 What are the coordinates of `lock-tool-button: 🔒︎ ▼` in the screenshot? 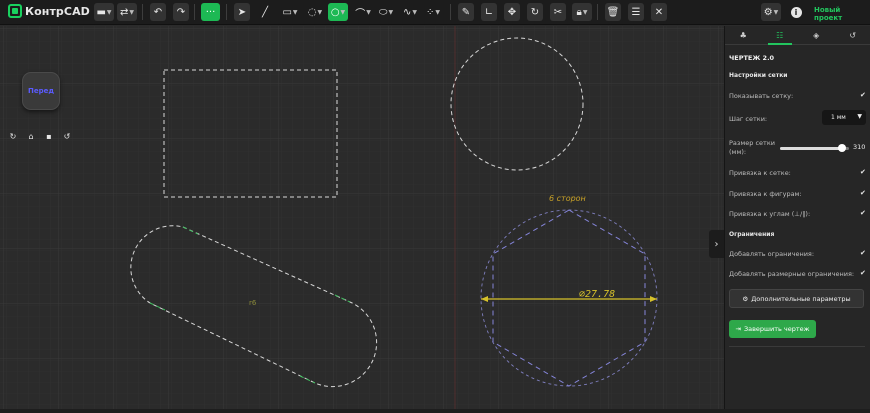 It's located at (582, 12).